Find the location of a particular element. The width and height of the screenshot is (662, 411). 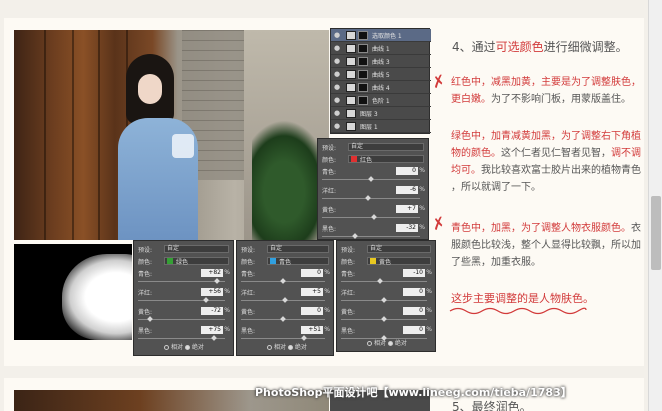

slider-label: 青色: is located at coordinates (329, 172).